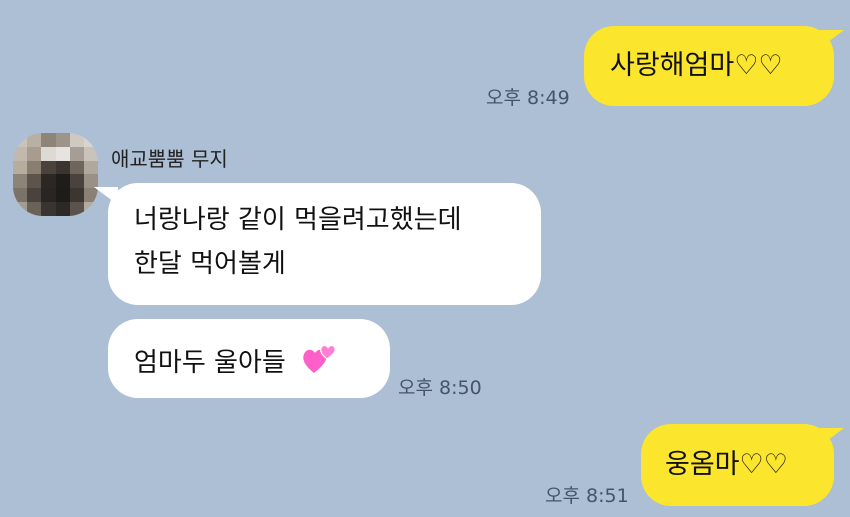 Image resolution: width=850 pixels, height=517 pixels. I want to click on message-time: 오후 8:50, so click(440, 388).